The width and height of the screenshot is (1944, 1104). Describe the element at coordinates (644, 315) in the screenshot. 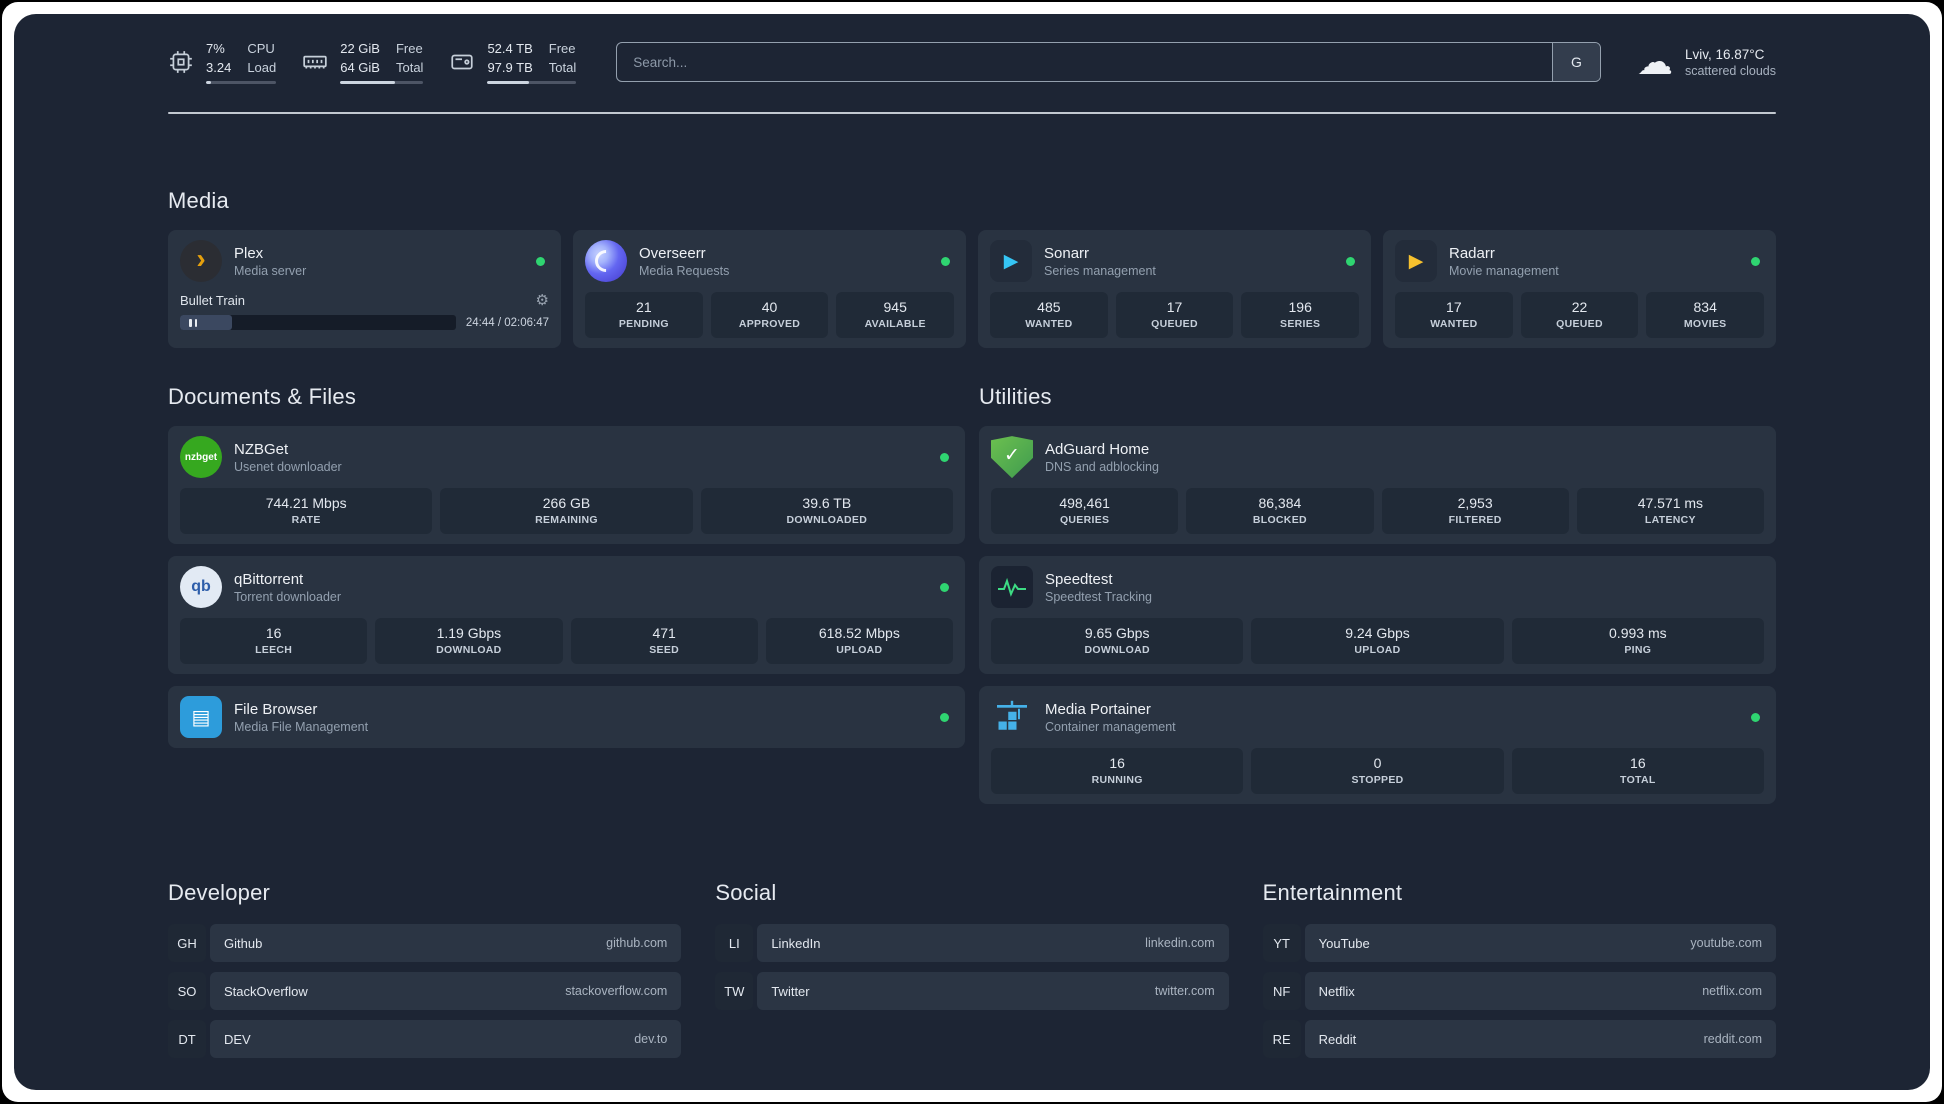

I see `stat-tile: 21 PENDING` at that location.